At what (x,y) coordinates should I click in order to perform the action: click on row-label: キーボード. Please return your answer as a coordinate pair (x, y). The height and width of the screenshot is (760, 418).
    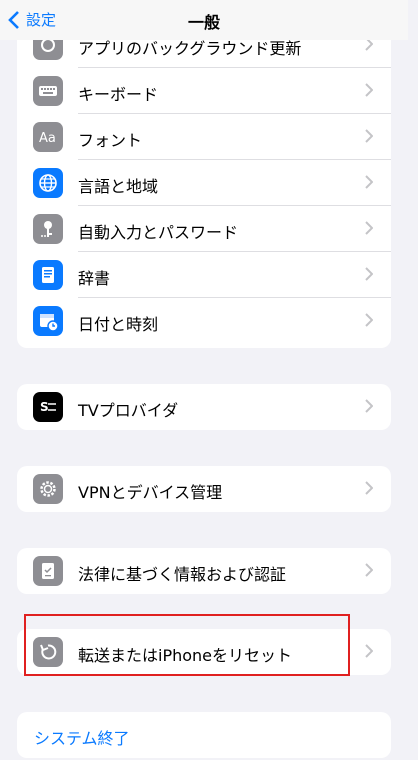
    Looking at the image, I should click on (118, 94).